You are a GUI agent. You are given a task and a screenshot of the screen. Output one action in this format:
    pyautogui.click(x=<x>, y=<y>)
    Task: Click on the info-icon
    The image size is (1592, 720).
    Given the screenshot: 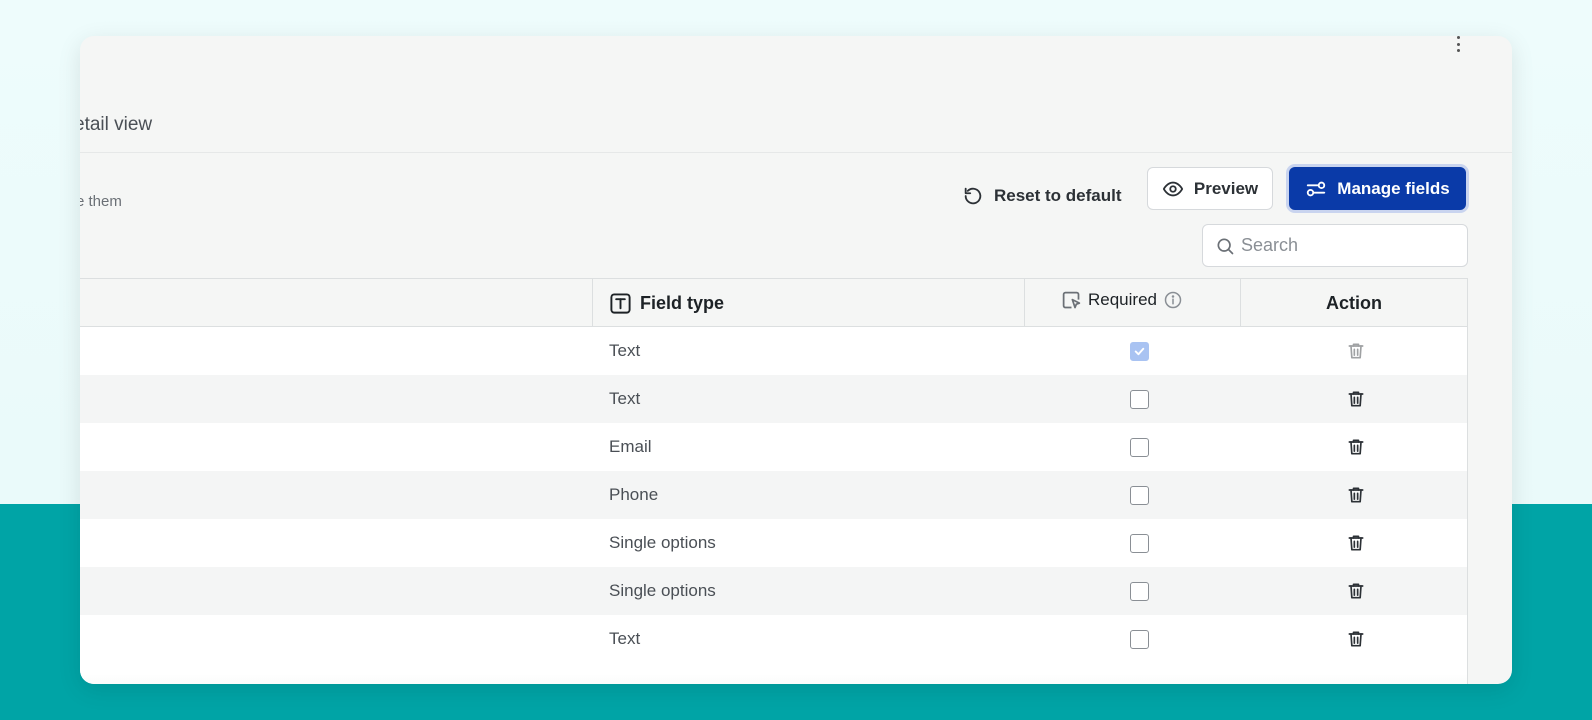 What is the action you would take?
    pyautogui.click(x=1173, y=300)
    